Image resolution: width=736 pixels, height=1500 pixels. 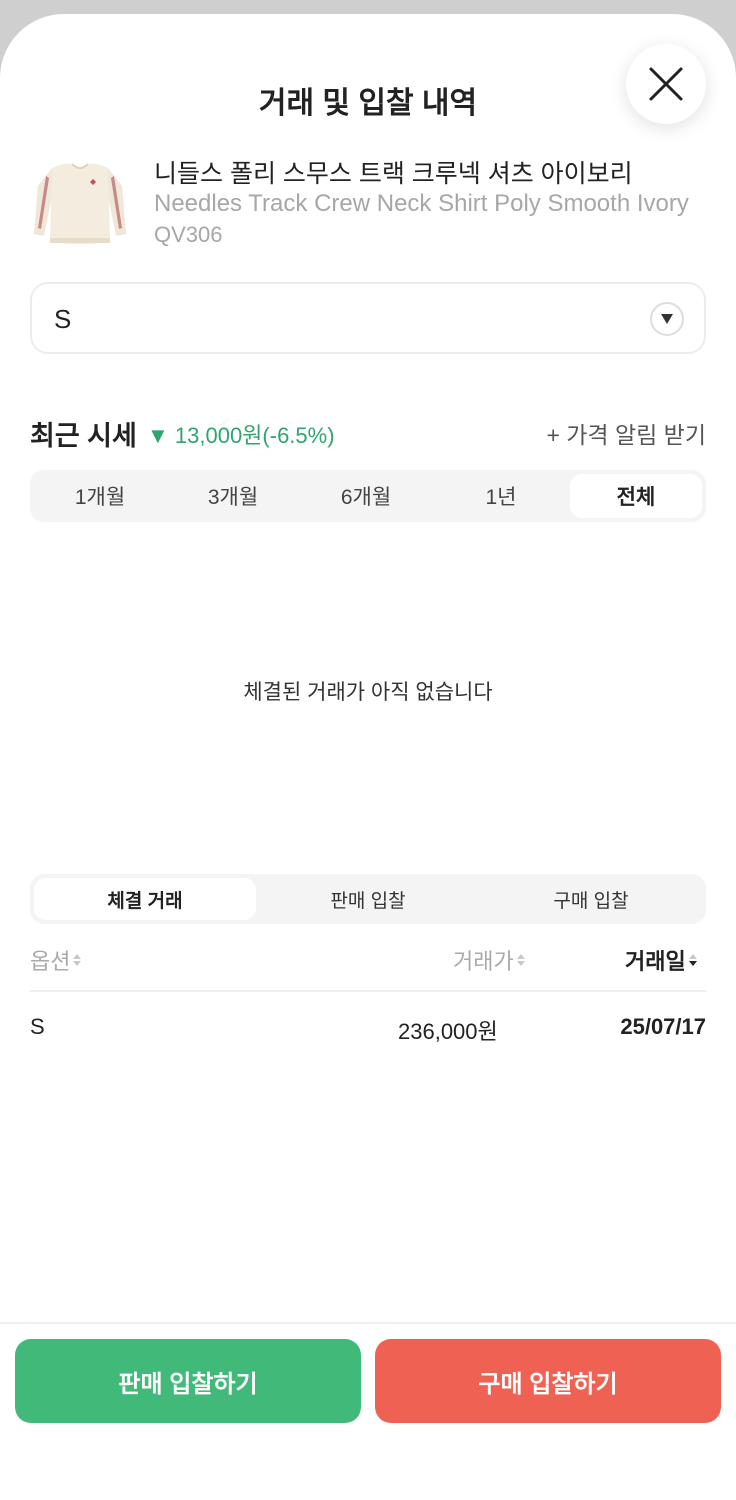 I want to click on tab-buy-bids: 구매 입찰, so click(x=591, y=899).